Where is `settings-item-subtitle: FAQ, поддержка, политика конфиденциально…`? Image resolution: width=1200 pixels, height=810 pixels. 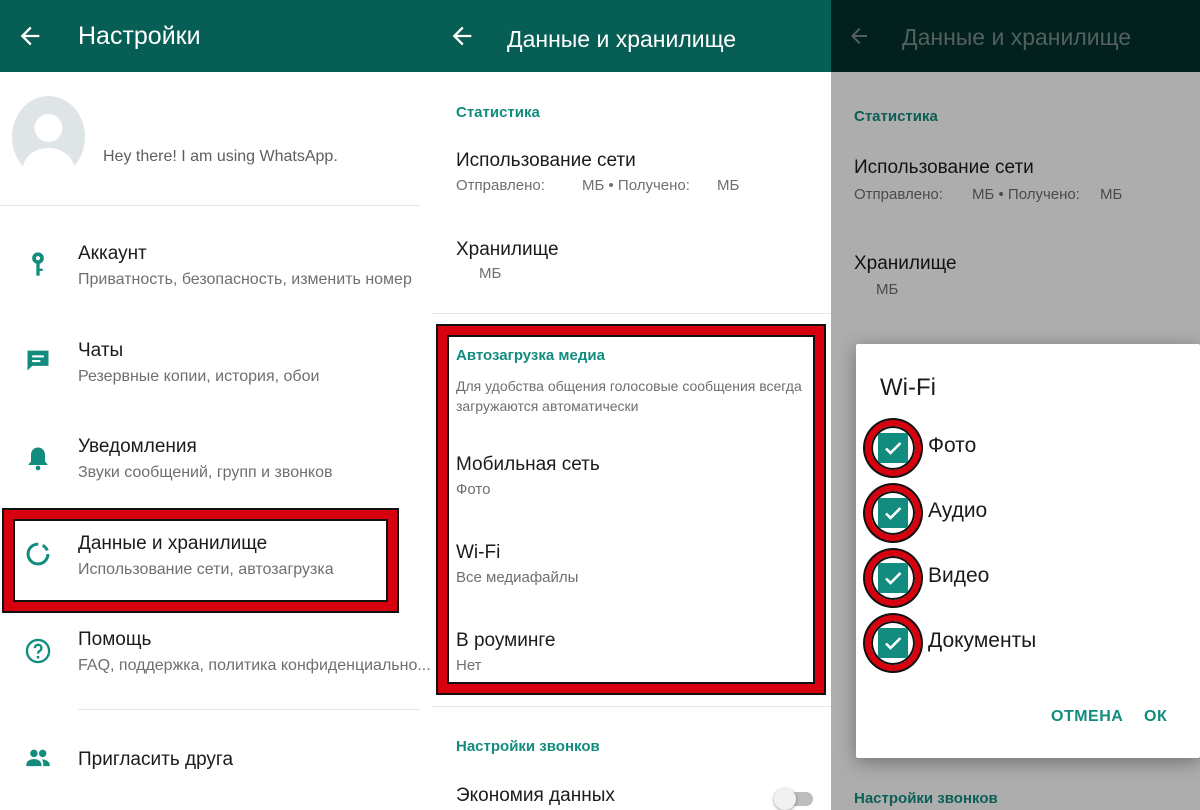
settings-item-subtitle: FAQ, поддержка, политика конфиденциально… is located at coordinates (254, 665).